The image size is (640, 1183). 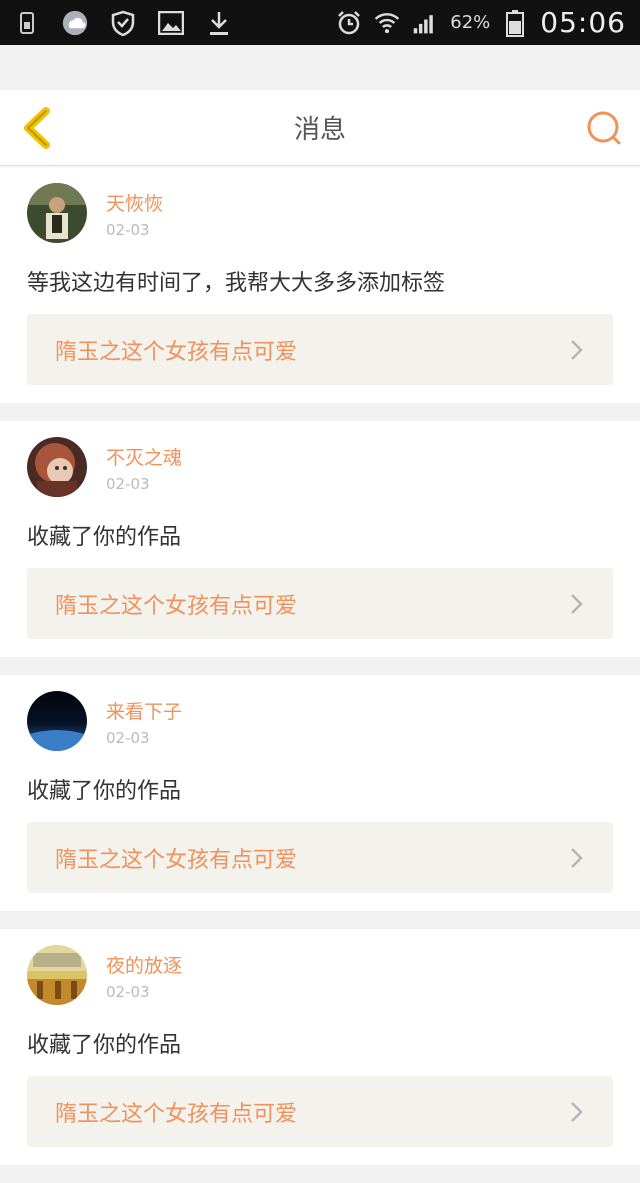 What do you see at coordinates (219, 23) in the screenshot?
I see `download-icon` at bounding box center [219, 23].